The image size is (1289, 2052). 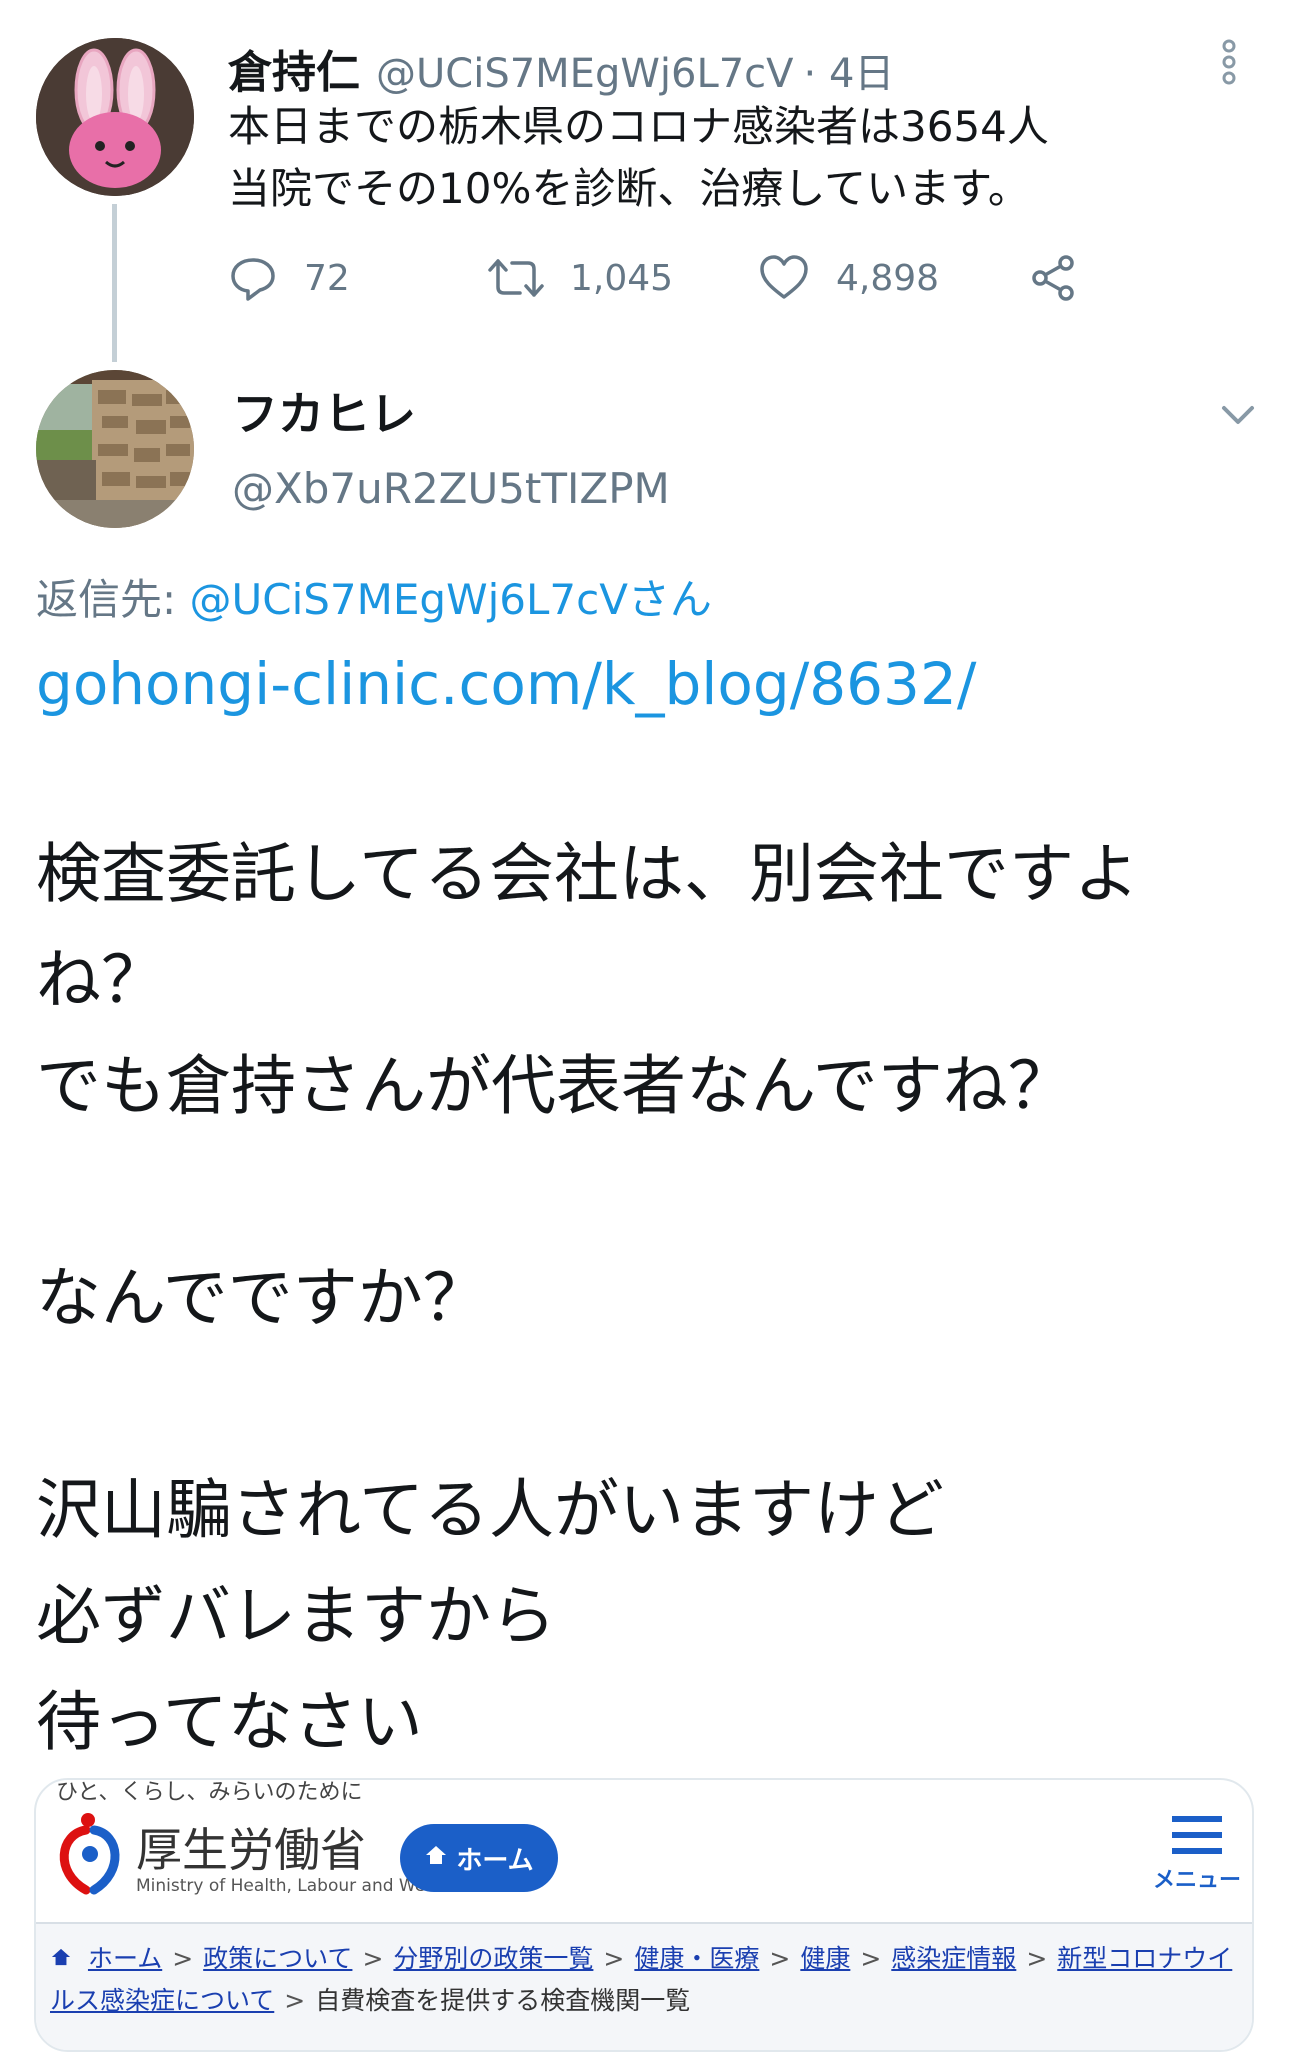 I want to click on reply-display-name: フカヒレ, so click(x=324, y=411).